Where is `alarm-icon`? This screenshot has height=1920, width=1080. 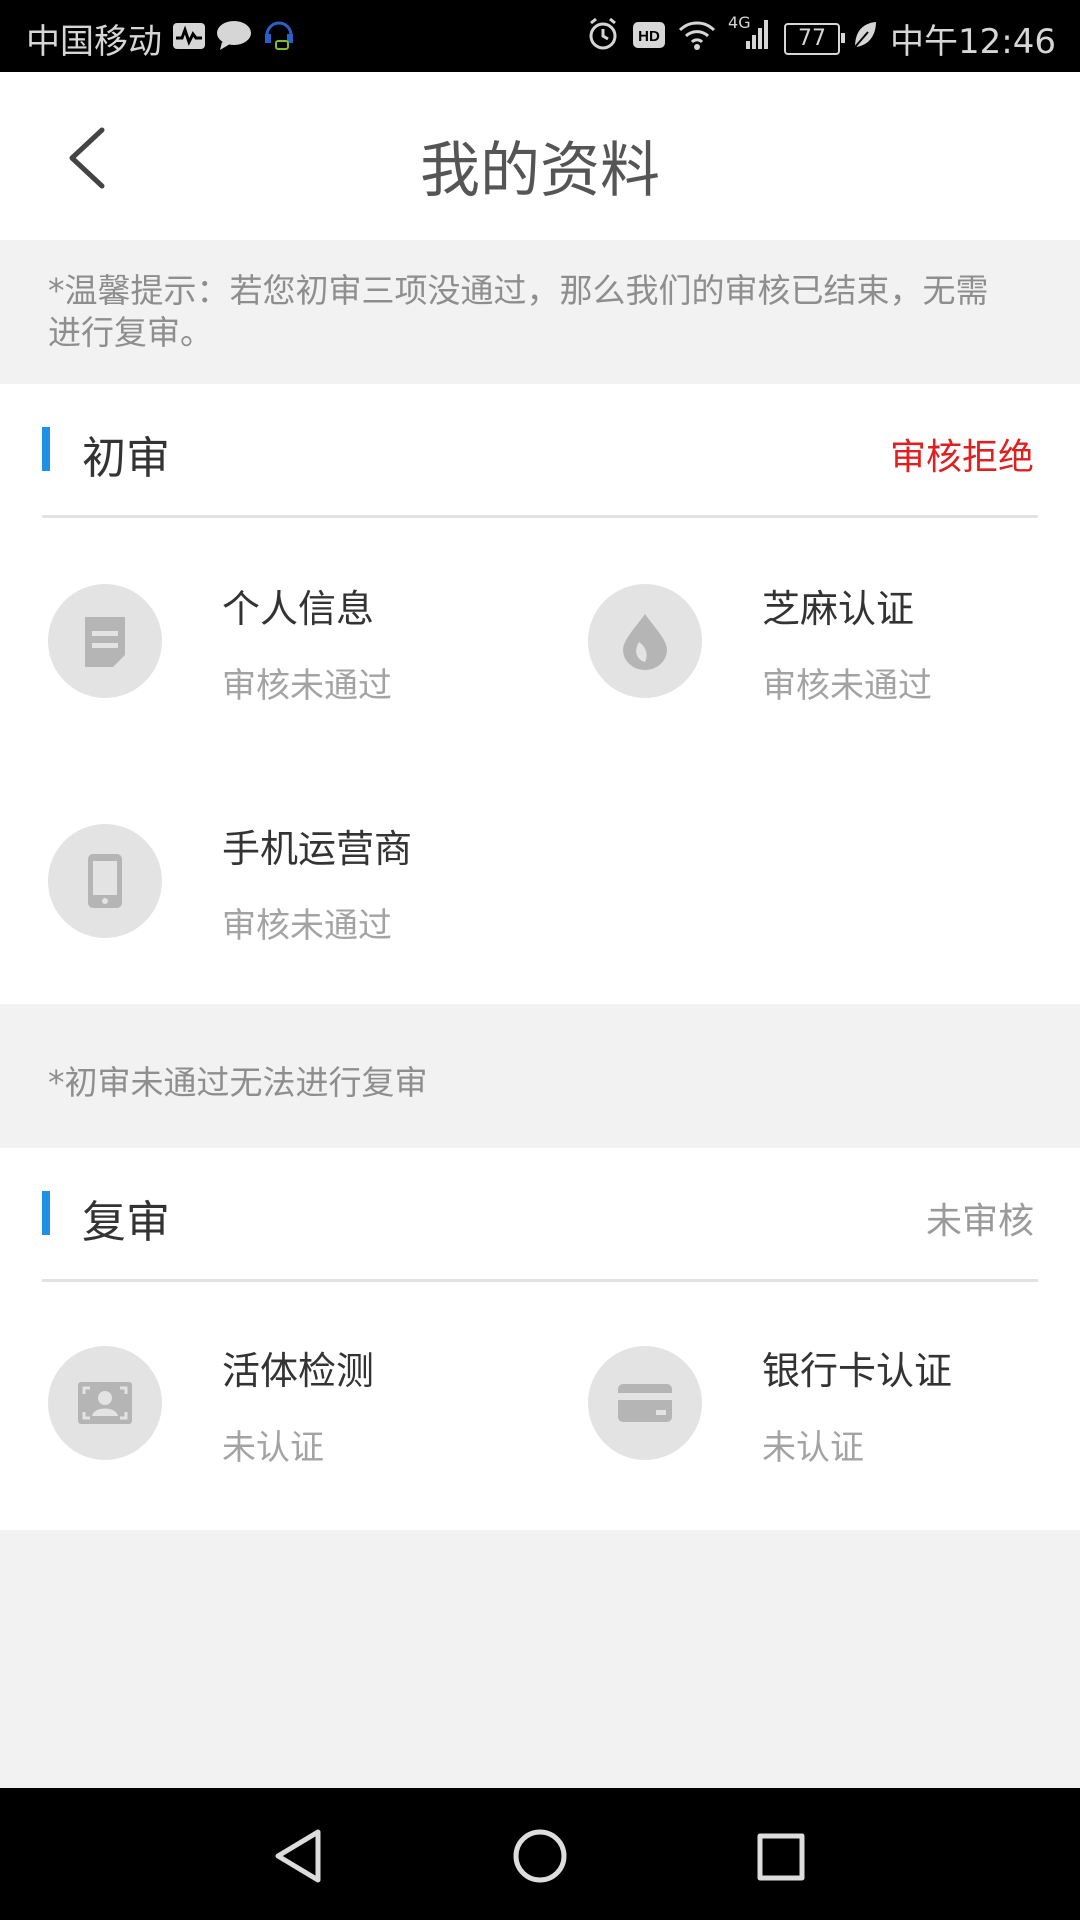
alarm-icon is located at coordinates (603, 38).